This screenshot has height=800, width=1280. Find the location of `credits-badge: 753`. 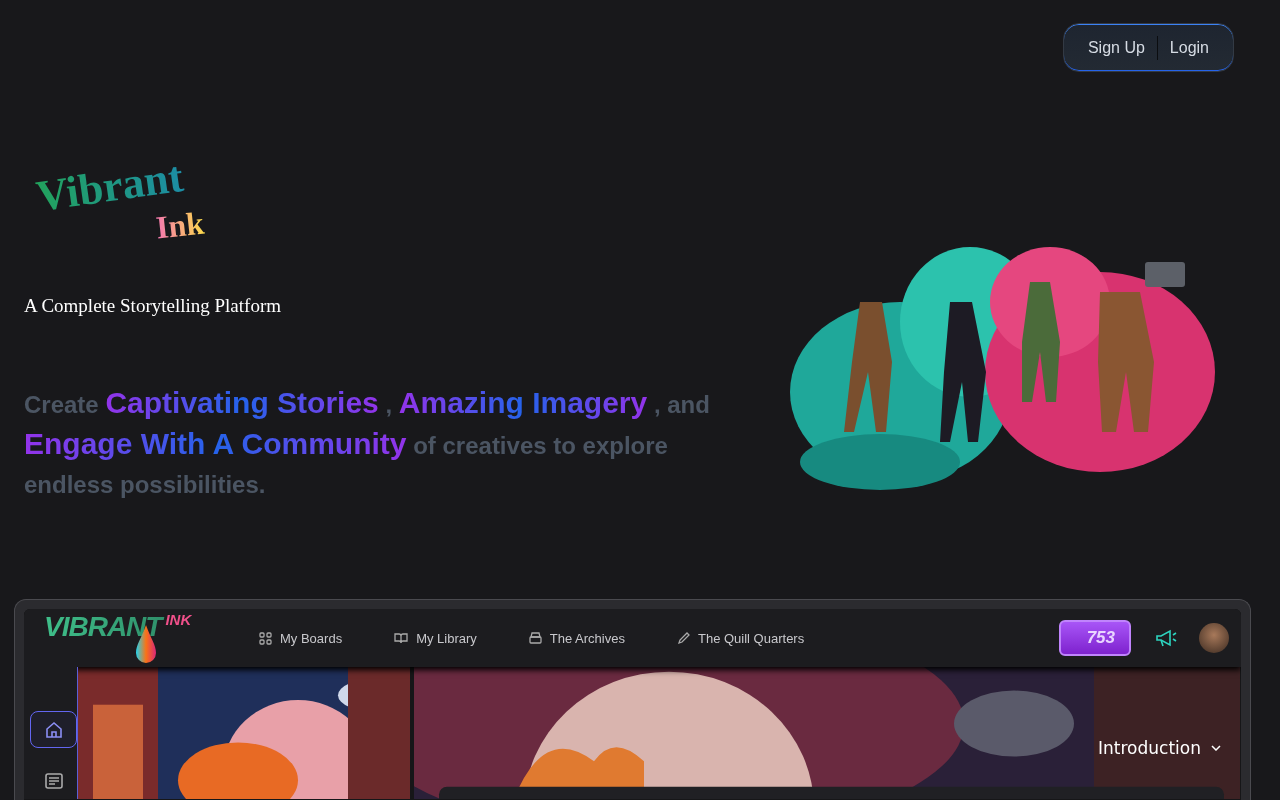

credits-badge: 753 is located at coordinates (1094, 638).